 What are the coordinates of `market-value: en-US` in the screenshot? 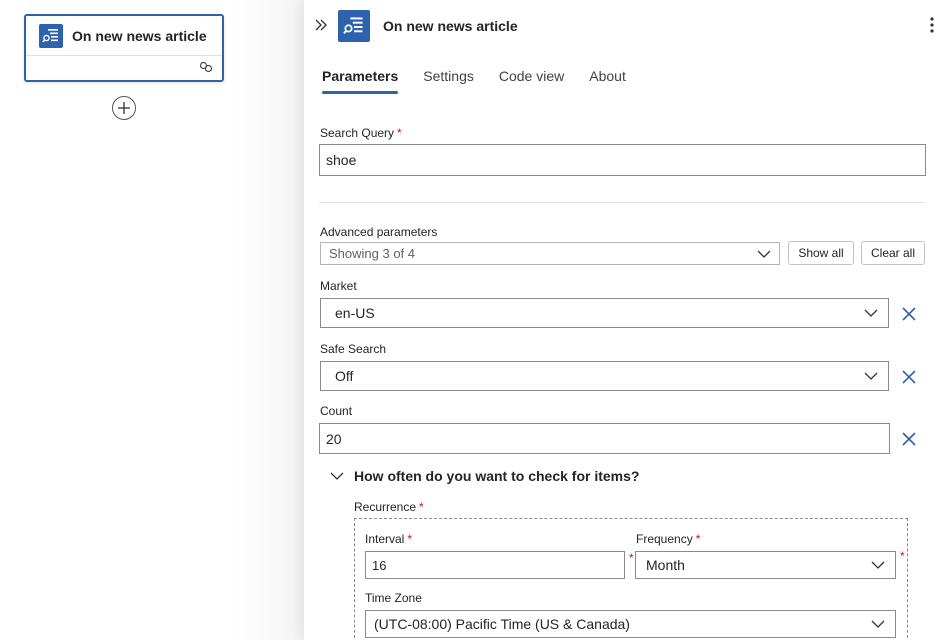 It's located at (355, 313).